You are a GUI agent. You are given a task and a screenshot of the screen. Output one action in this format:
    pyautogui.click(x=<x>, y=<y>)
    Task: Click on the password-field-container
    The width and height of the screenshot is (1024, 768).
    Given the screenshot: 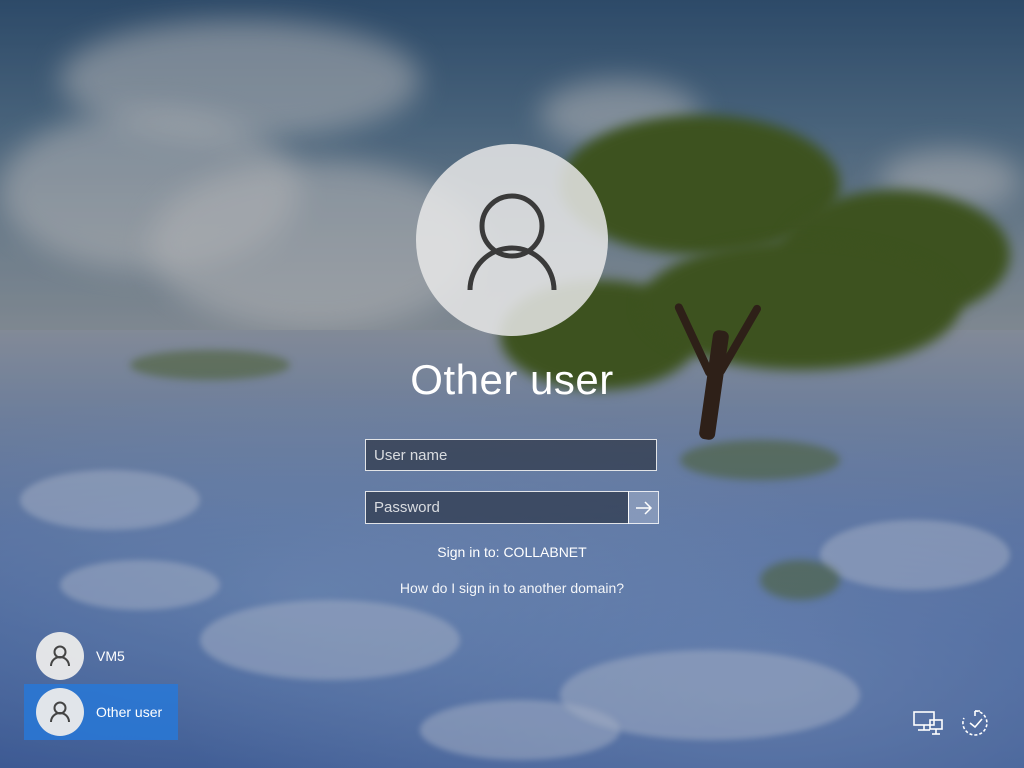 What is the action you would take?
    pyautogui.click(x=497, y=507)
    